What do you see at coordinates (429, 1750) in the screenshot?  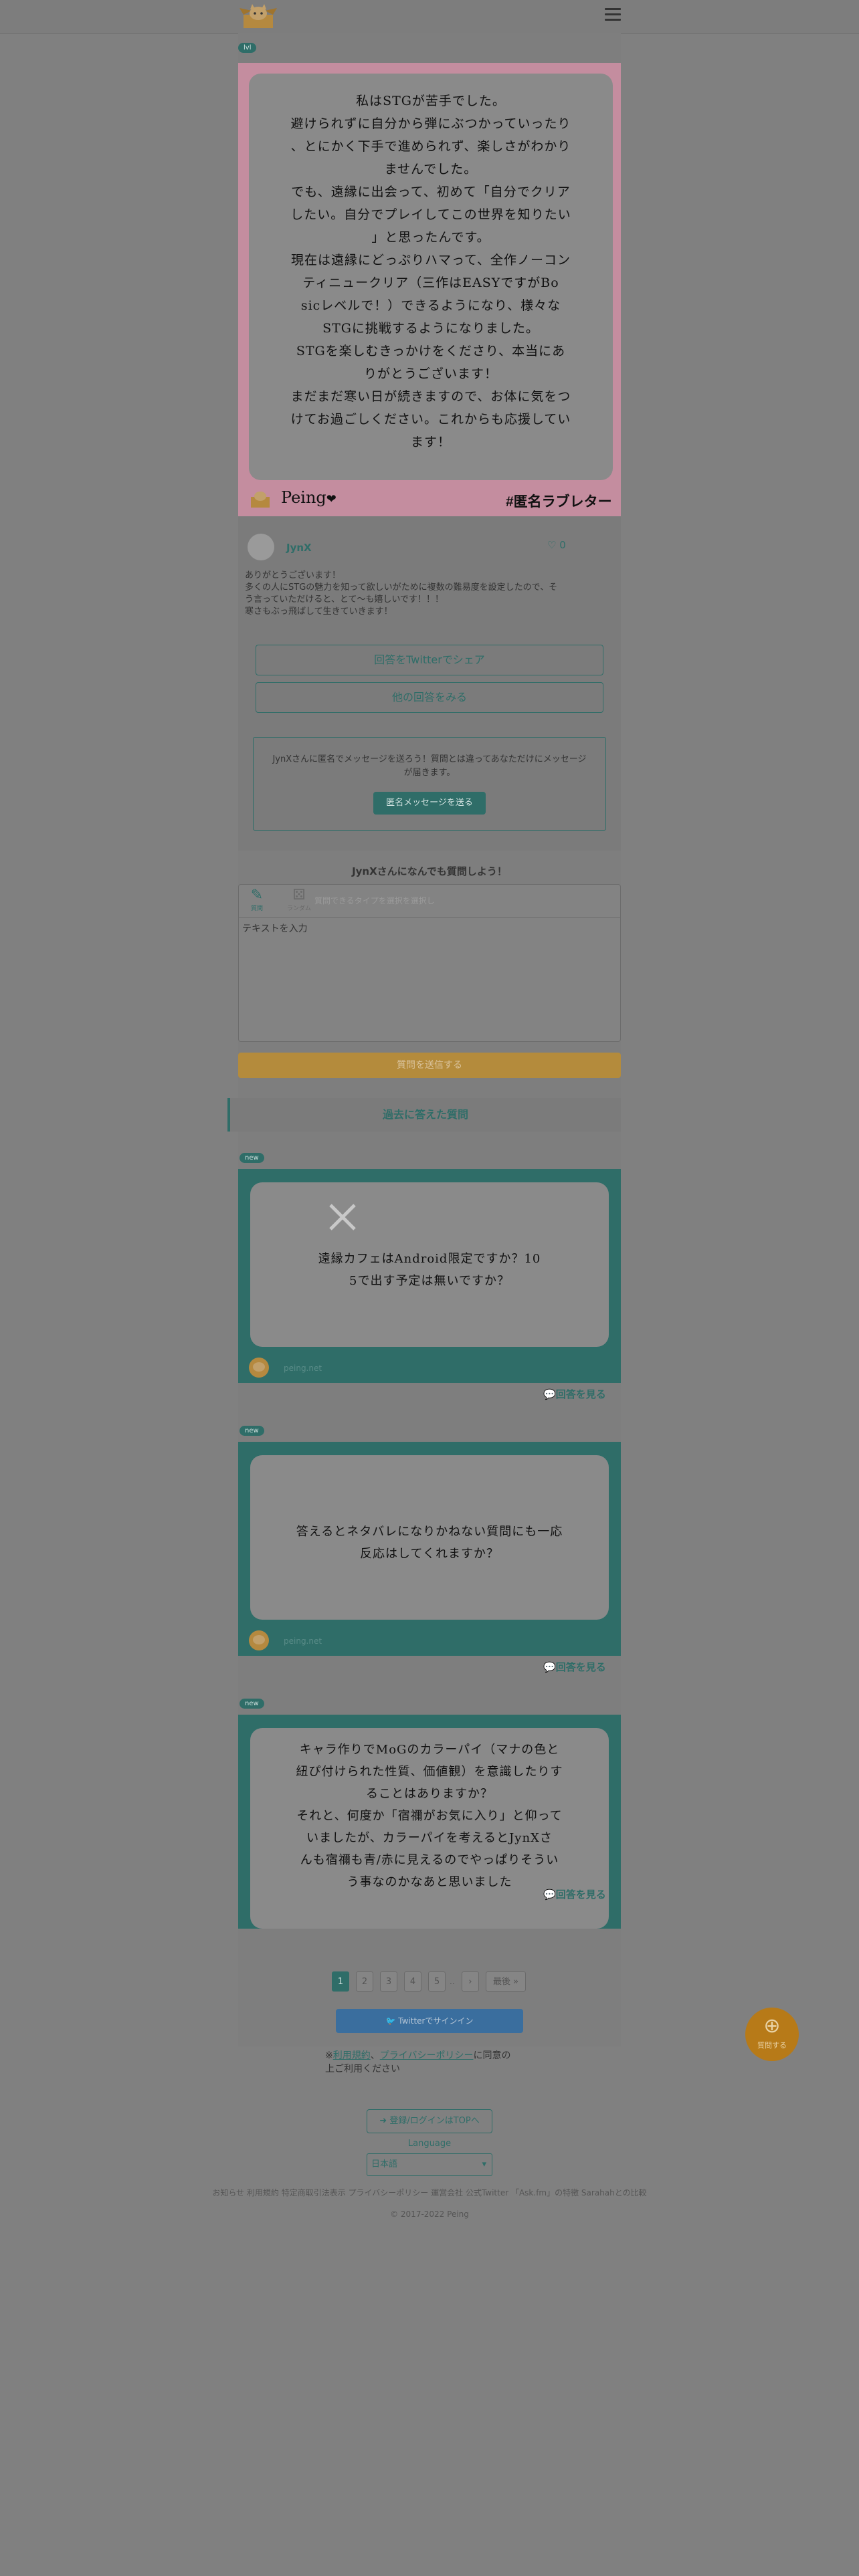 I see `text-line: キャラ作りでMoGのカラーパイ（マナの色と` at bounding box center [429, 1750].